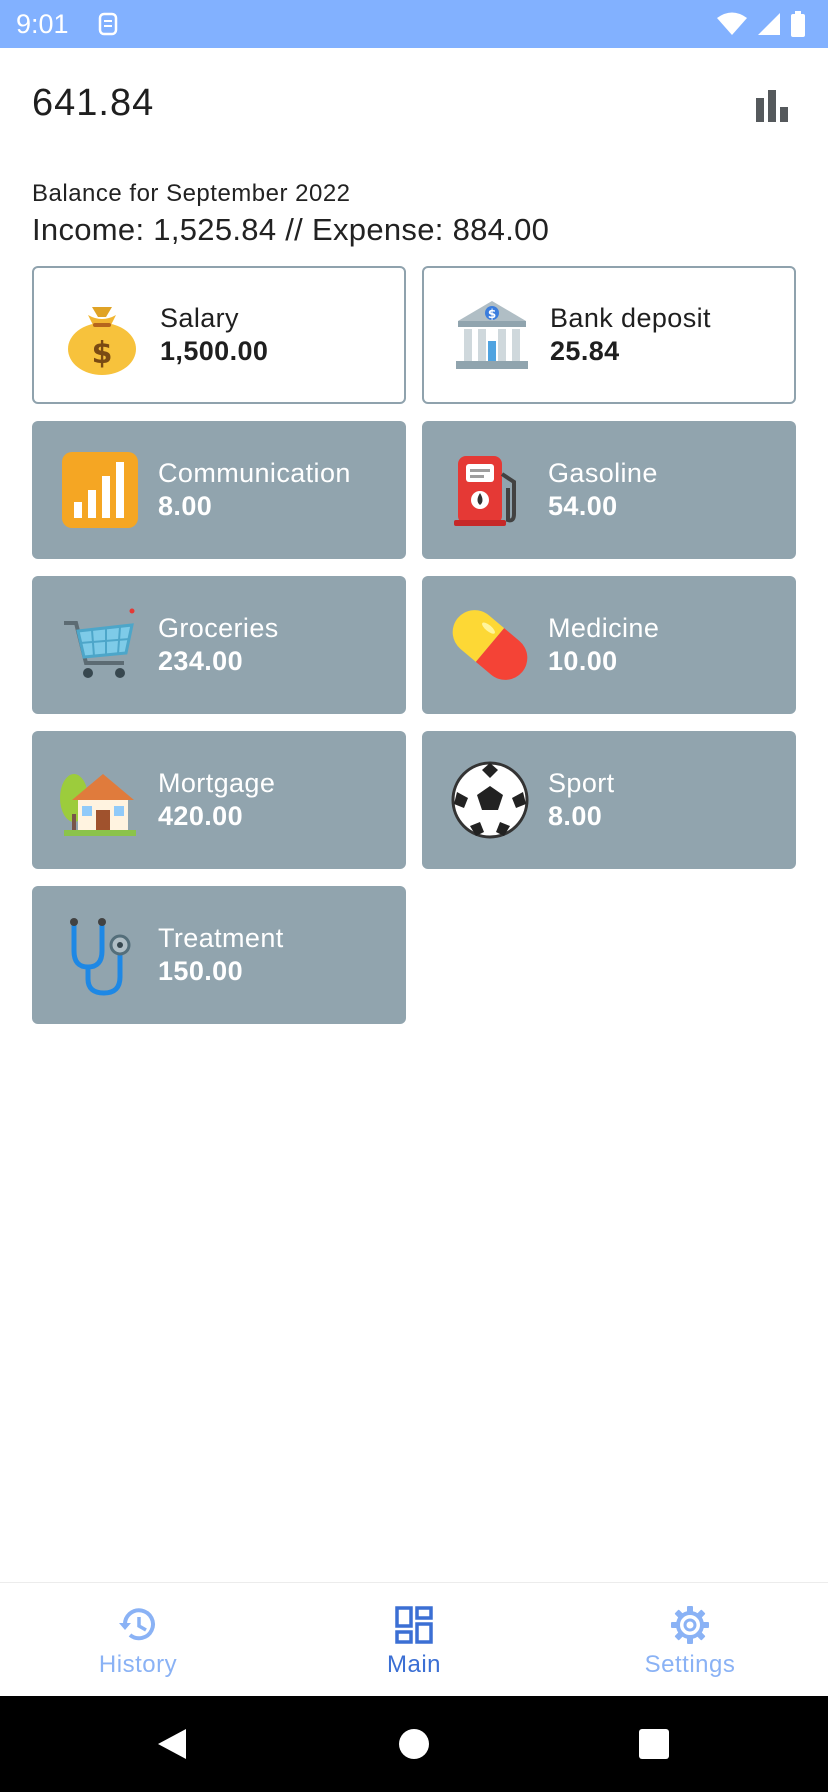 The width and height of the screenshot is (828, 1792). I want to click on tile-amount: 1,500.00, so click(214, 351).